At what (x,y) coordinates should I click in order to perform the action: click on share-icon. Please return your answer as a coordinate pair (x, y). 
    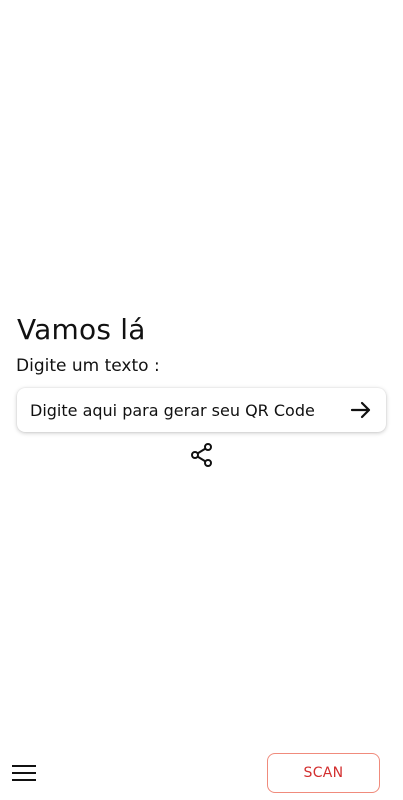
    Looking at the image, I should click on (201, 455).